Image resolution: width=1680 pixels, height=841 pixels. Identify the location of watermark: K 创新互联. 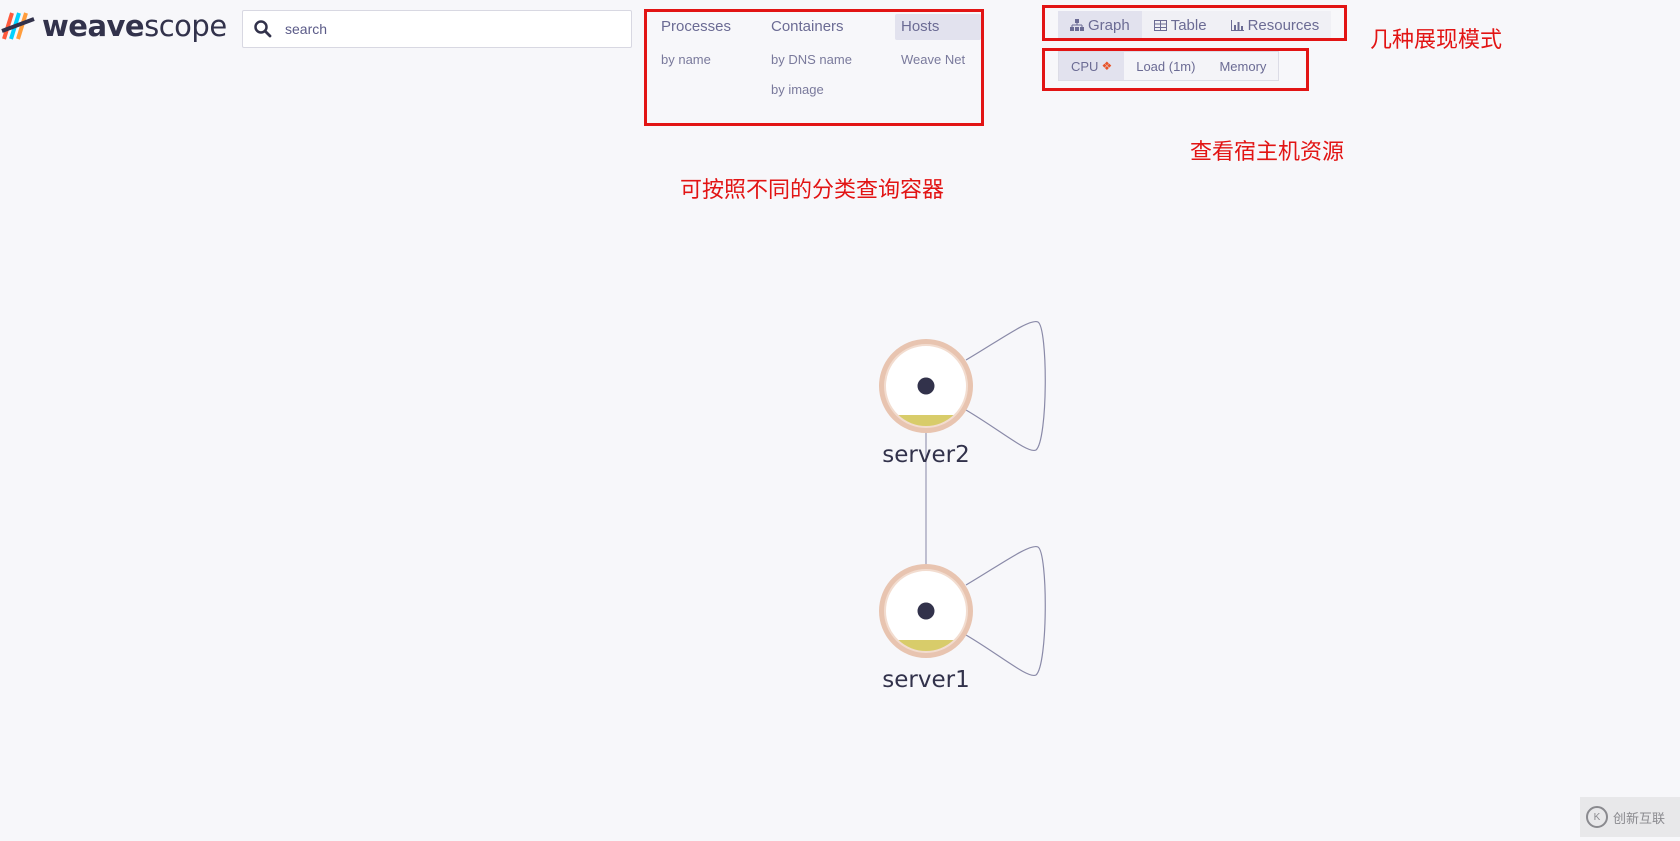
(1630, 817).